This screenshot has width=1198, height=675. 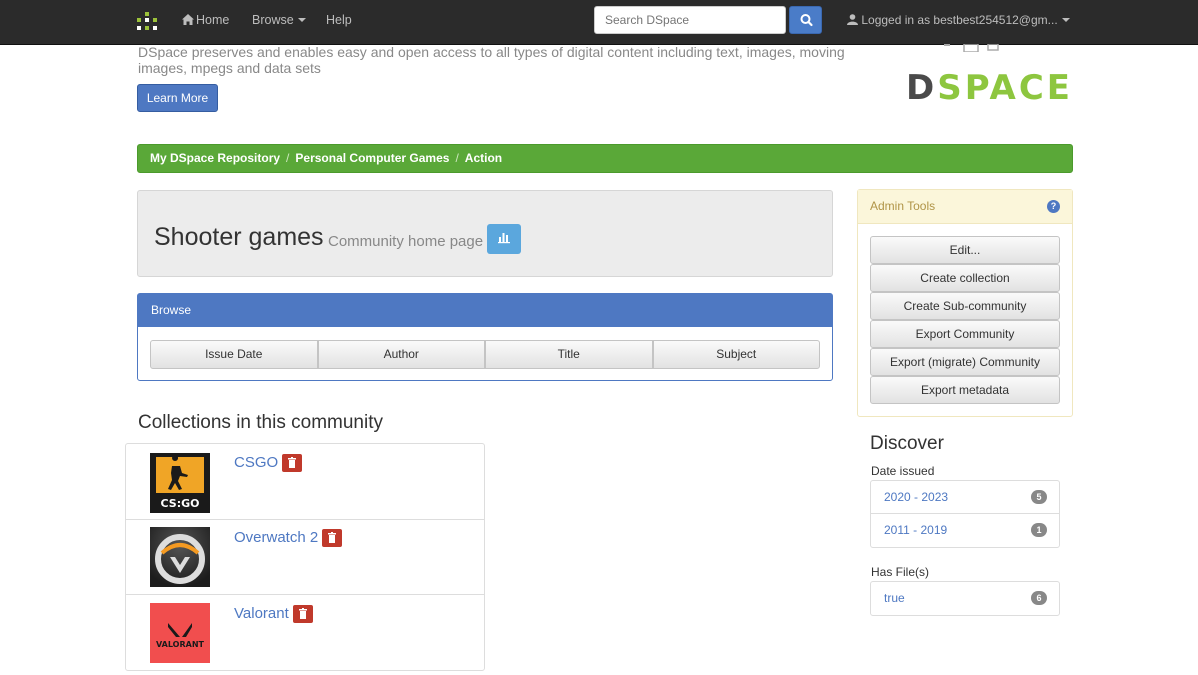 I want to click on date-facet-list: 2020 - 2023 5 2011 - 2019 1, so click(x=965, y=514).